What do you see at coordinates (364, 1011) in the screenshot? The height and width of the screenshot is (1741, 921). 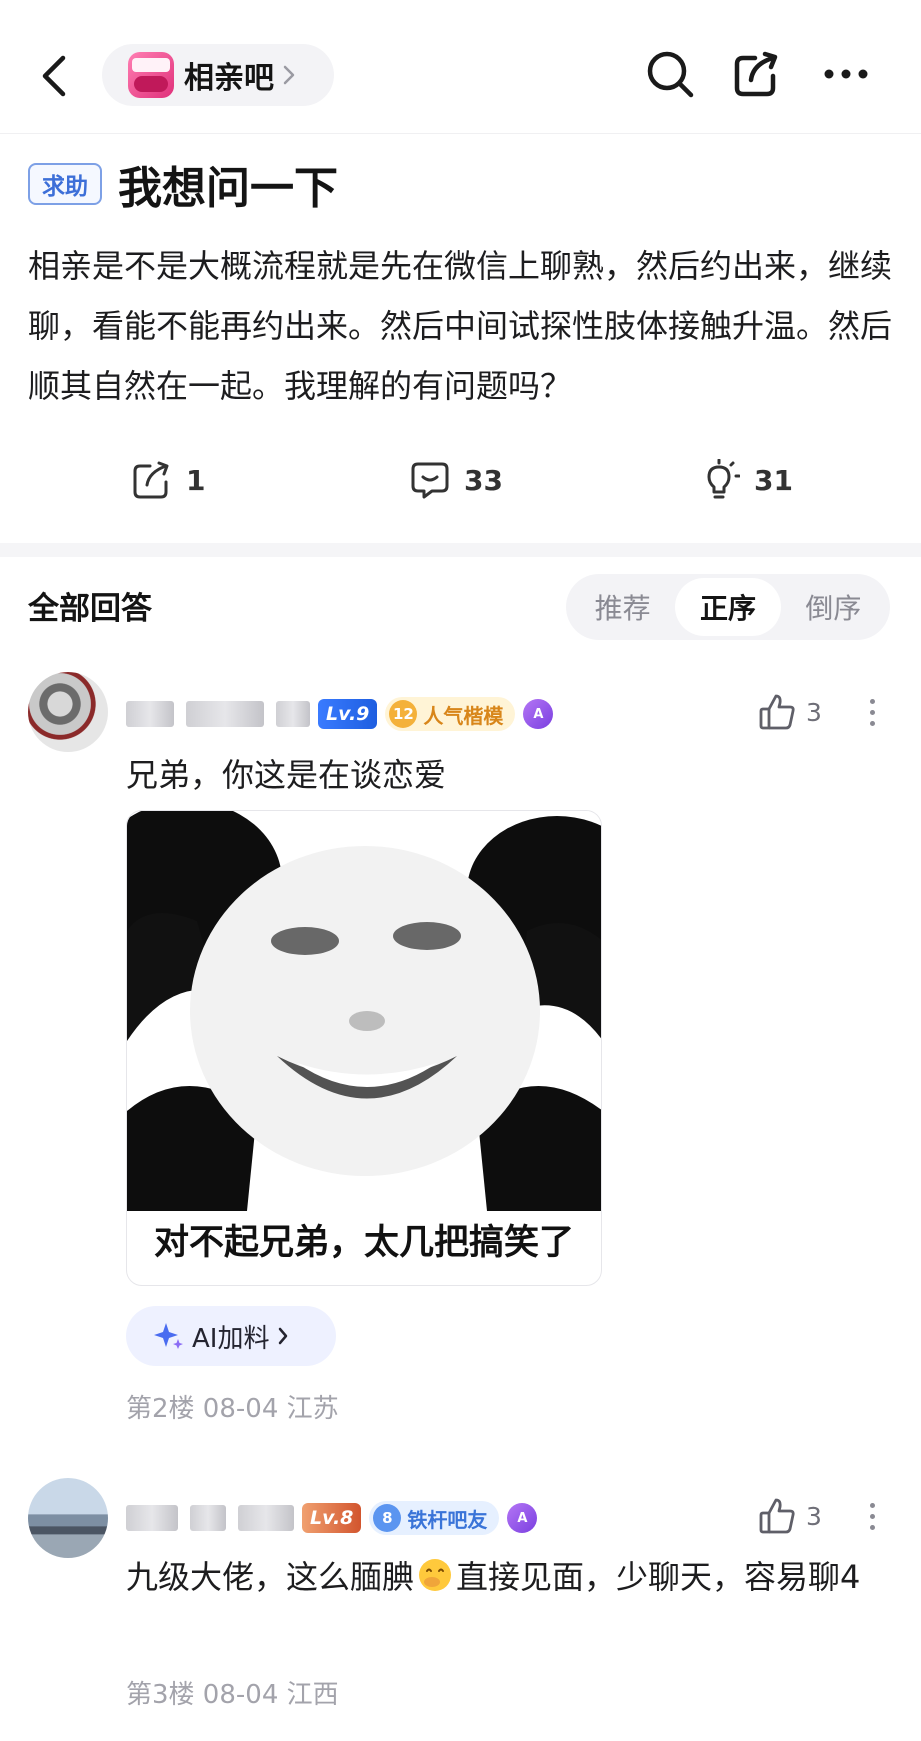 I see `panda-meme-picture` at bounding box center [364, 1011].